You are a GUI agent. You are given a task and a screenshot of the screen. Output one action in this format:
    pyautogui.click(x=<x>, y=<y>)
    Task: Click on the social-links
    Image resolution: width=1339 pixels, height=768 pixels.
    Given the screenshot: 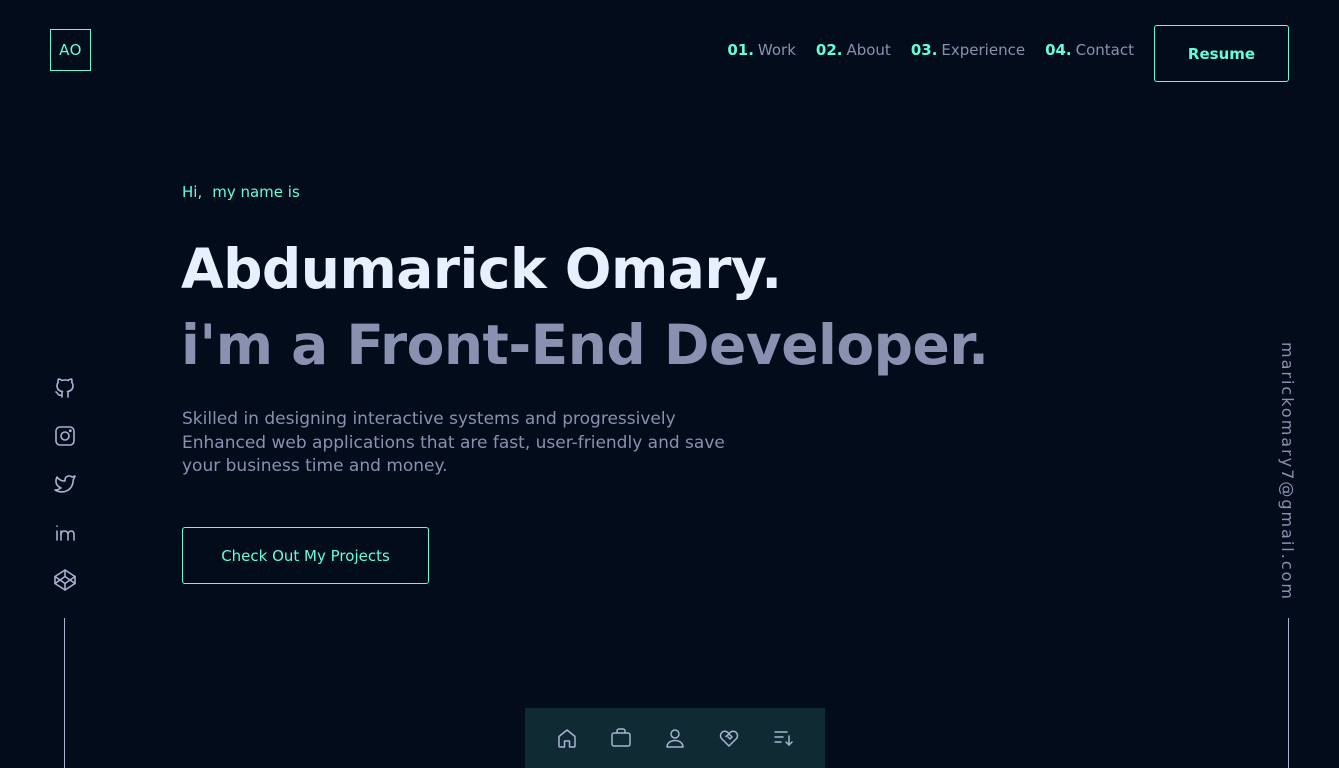 What is the action you would take?
    pyautogui.click(x=65, y=484)
    